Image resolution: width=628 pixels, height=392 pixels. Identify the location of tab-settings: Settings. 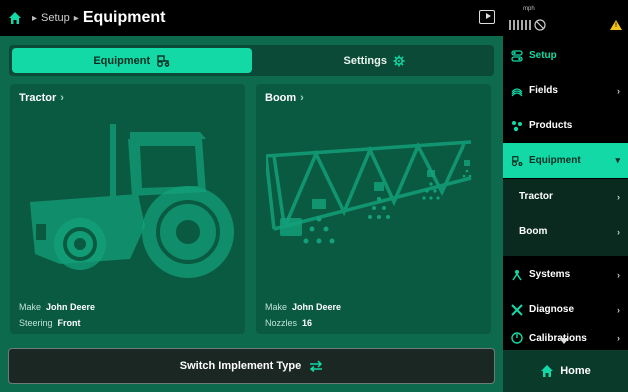
(375, 60).